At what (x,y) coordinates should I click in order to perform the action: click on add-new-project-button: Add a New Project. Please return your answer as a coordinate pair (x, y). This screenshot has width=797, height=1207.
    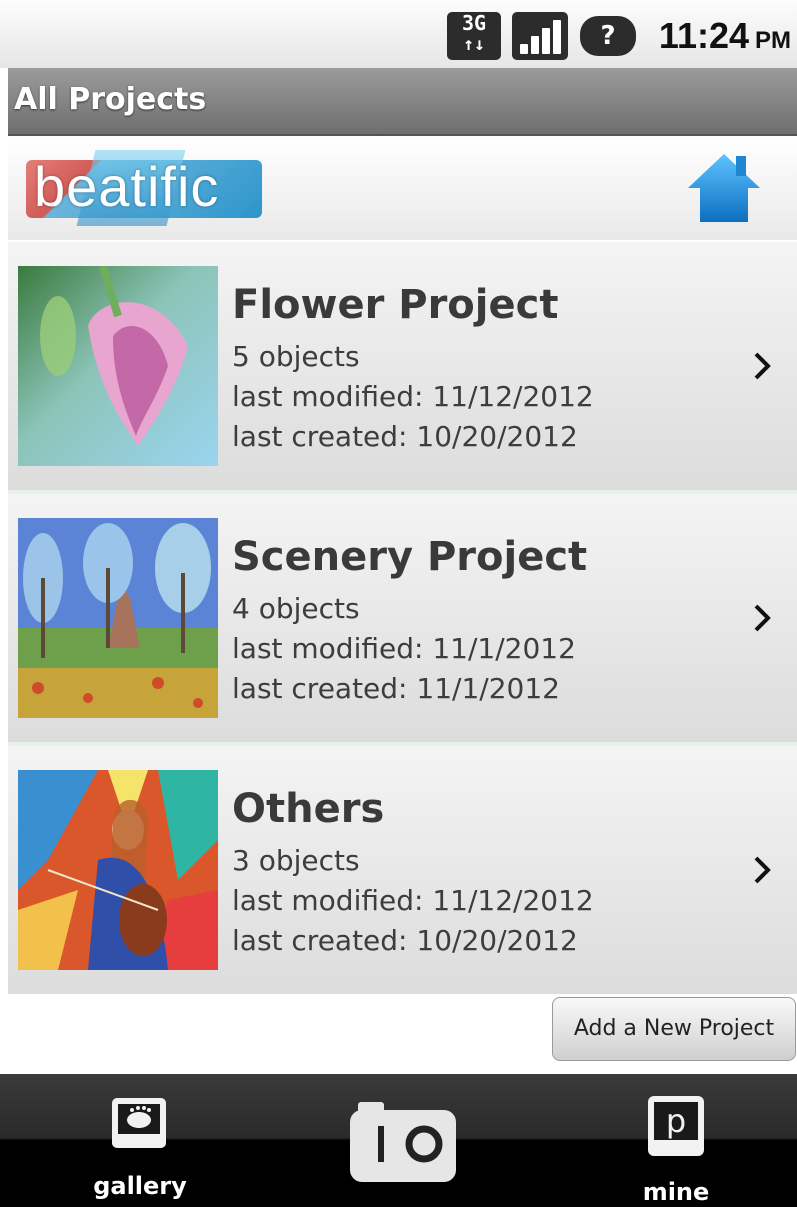
    Looking at the image, I should click on (674, 1029).